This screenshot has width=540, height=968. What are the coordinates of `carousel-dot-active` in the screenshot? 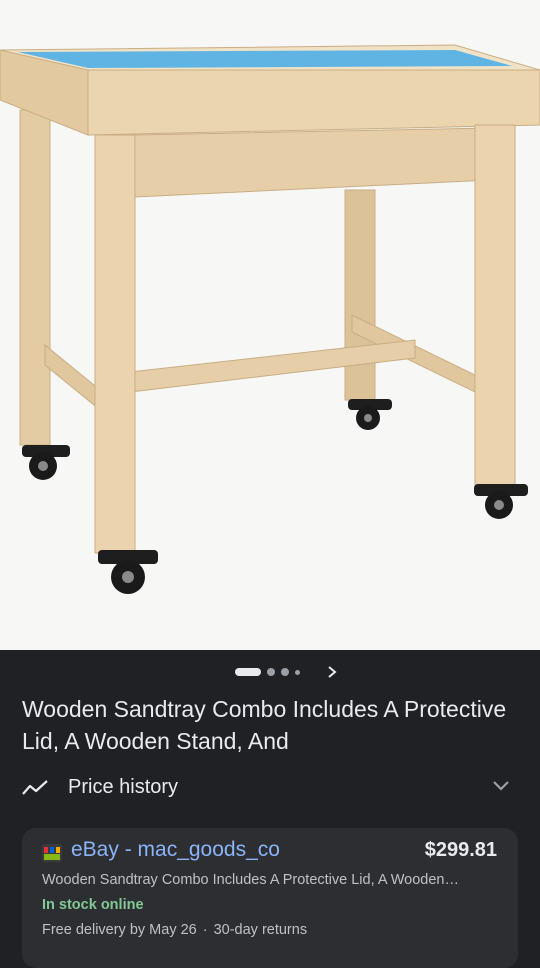 It's located at (248, 672).